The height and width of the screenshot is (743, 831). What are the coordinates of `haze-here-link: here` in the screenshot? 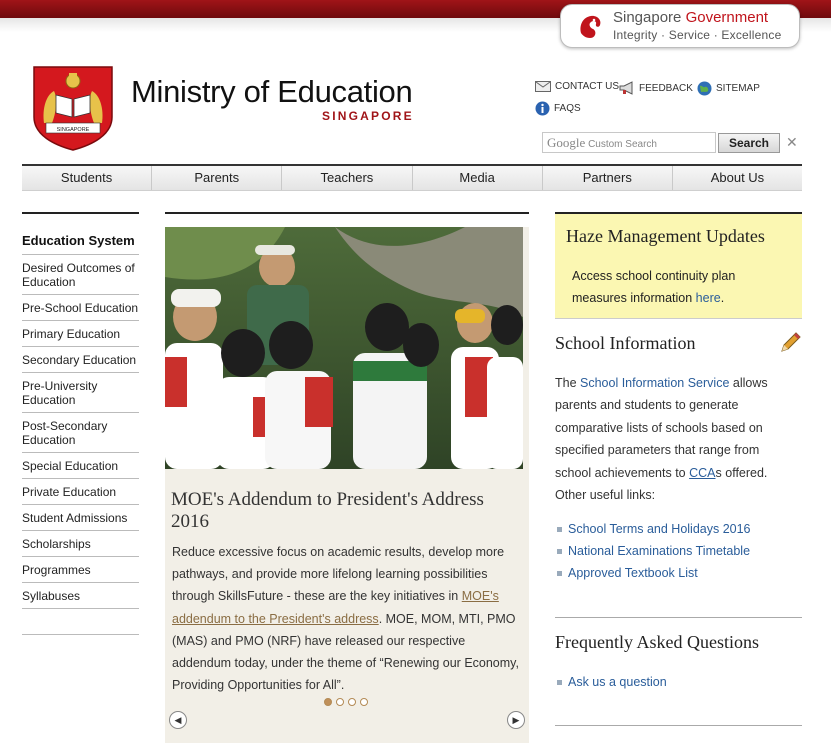 It's located at (708, 298).